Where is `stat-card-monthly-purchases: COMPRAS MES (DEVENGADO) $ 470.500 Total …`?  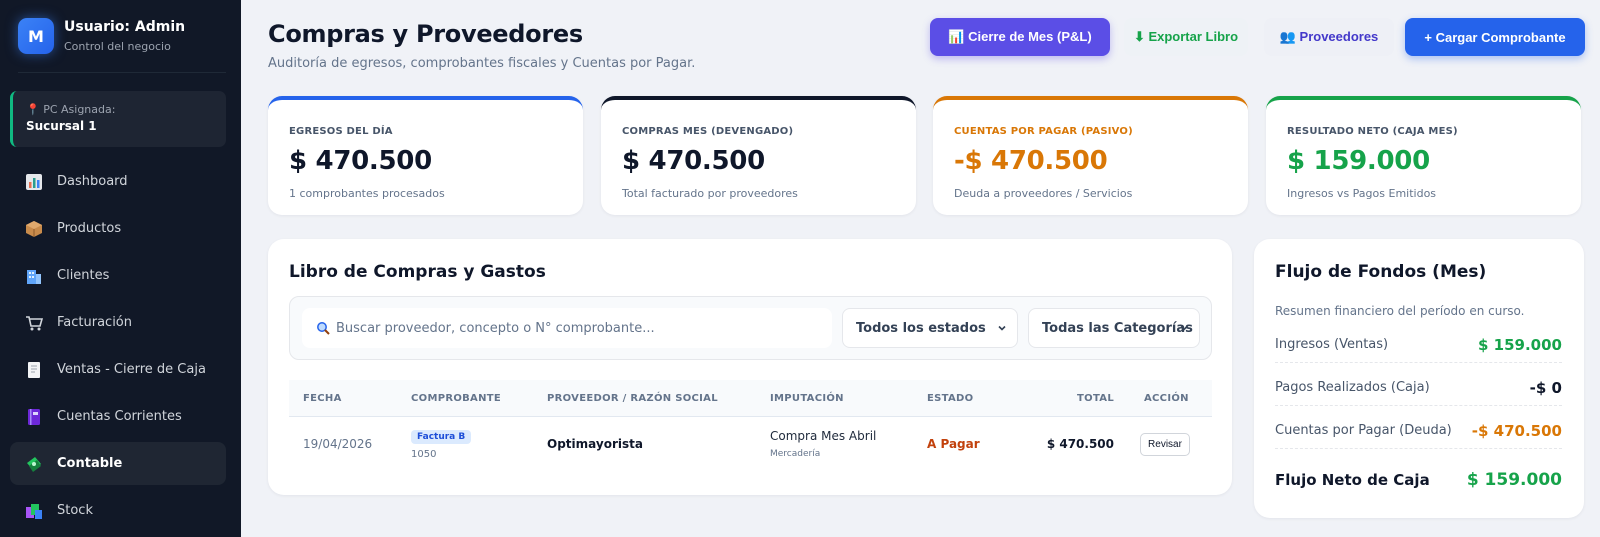 stat-card-monthly-purchases: COMPRAS MES (DEVENGADO) $ 470.500 Total … is located at coordinates (758, 155).